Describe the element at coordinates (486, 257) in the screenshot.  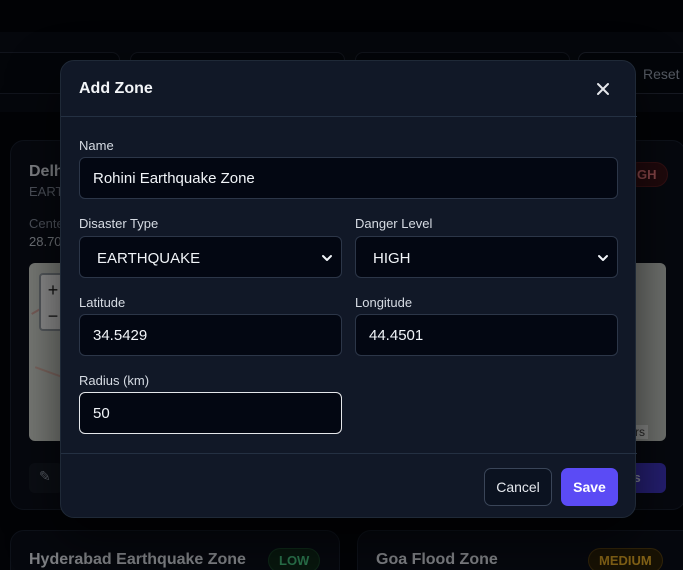
I see `danger-level-select: HIGH` at that location.